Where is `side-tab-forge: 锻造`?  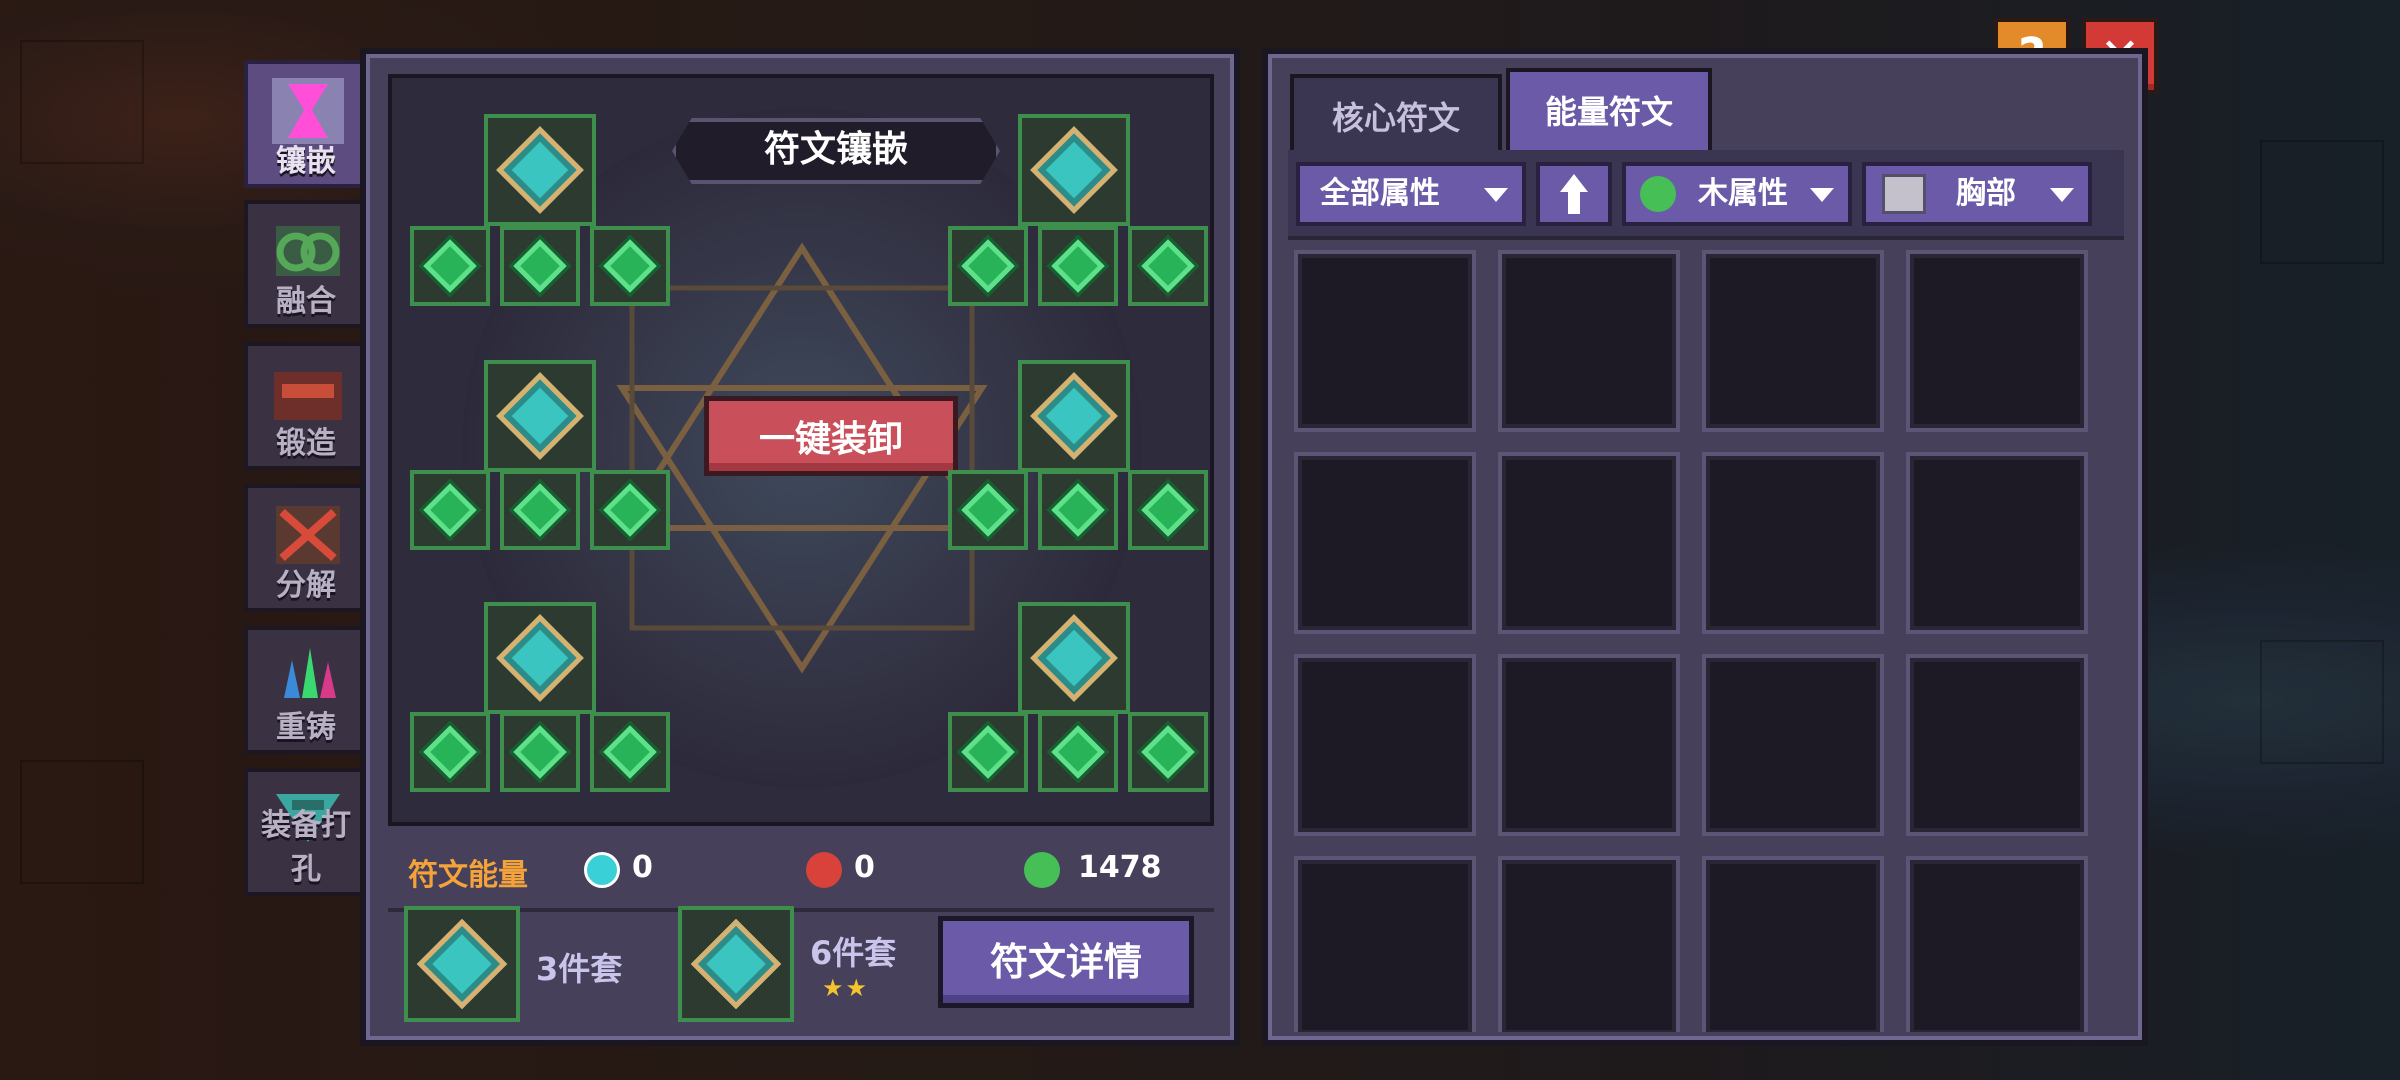 side-tab-forge: 锻造 is located at coordinates (306, 406).